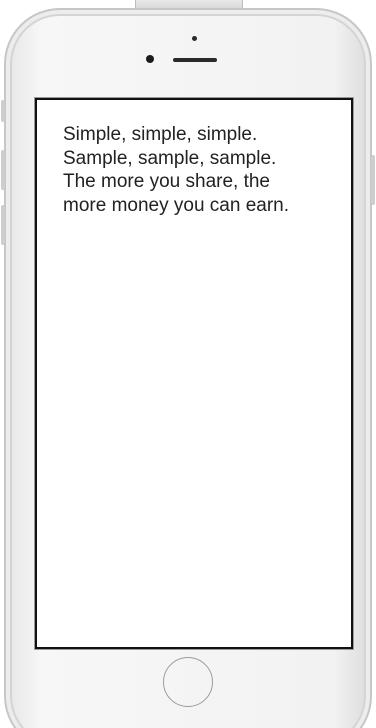 This screenshot has height=728, width=376. What do you see at coordinates (3, 170) in the screenshot?
I see `volume-up-button` at bounding box center [3, 170].